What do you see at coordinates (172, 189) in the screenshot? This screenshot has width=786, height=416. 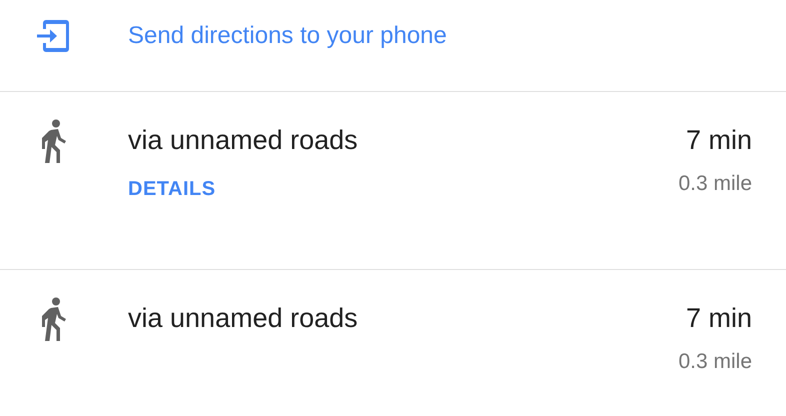 I see `details-link: DETAILS` at bounding box center [172, 189].